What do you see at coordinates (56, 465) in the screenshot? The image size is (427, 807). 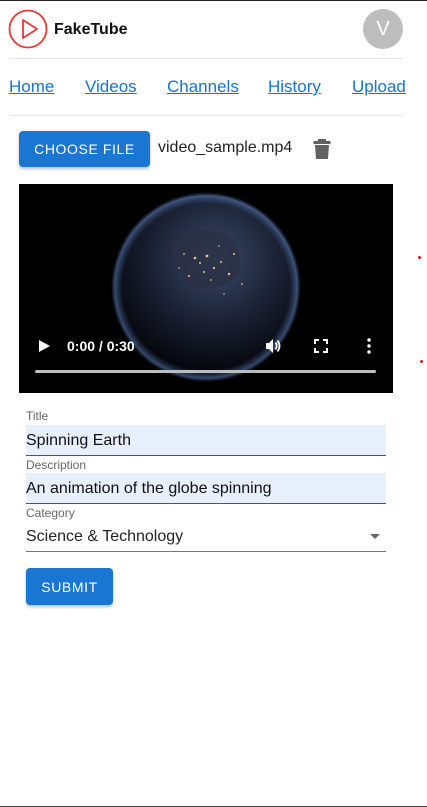 I see `description-label: Description` at bounding box center [56, 465].